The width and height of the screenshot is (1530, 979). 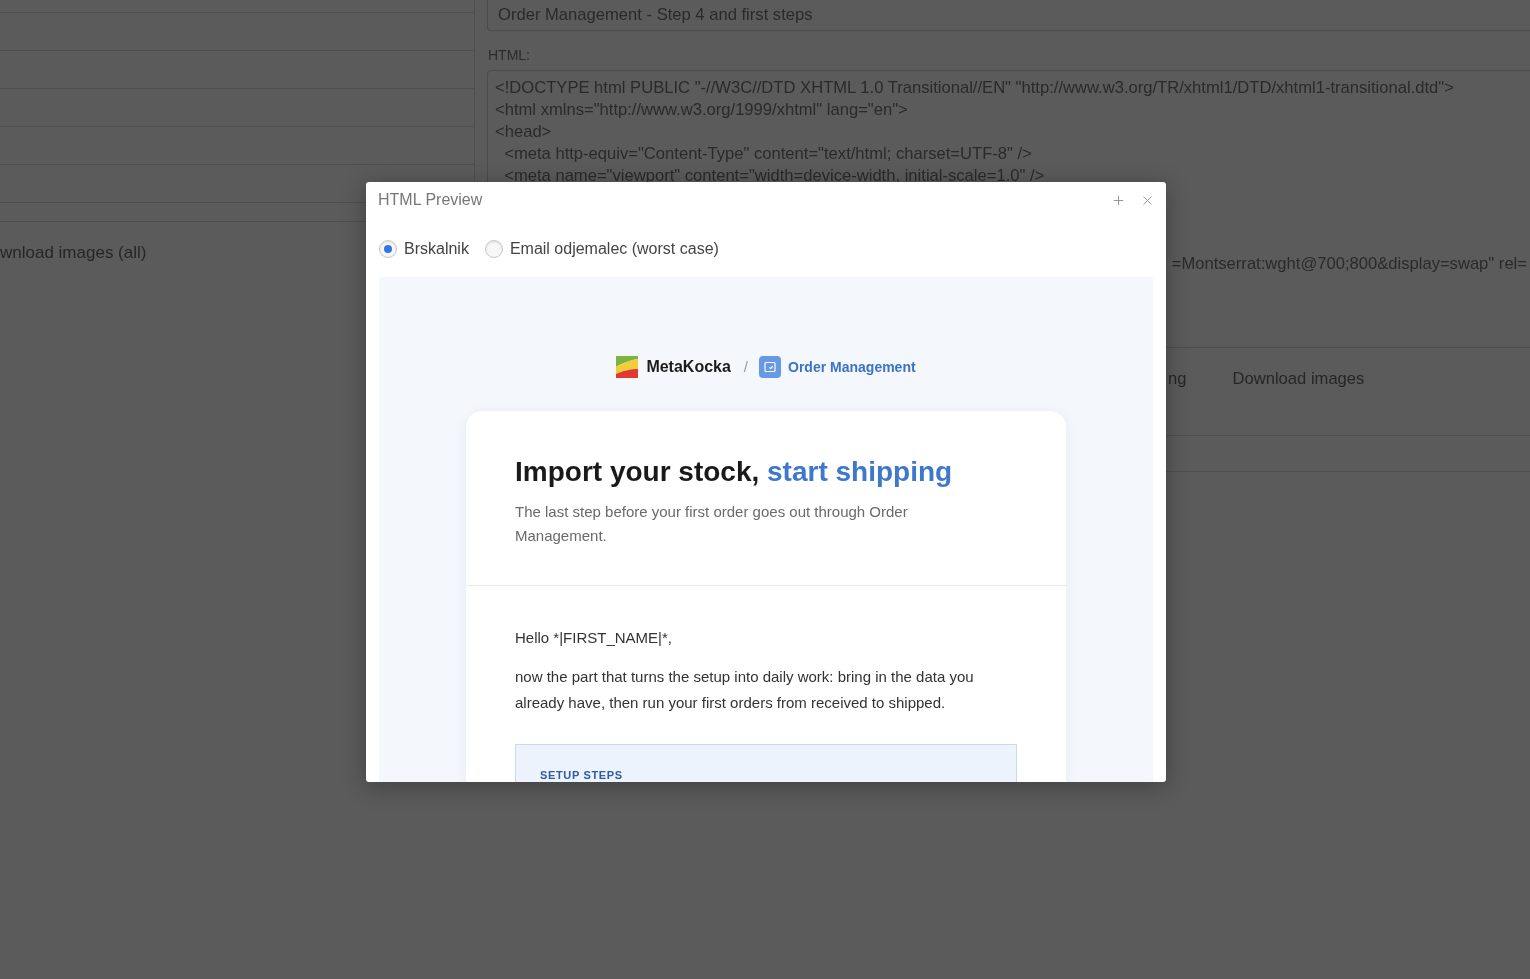 I want to click on email-subtitle: The last step before your first order goes out through Order Management., so click(x=712, y=524).